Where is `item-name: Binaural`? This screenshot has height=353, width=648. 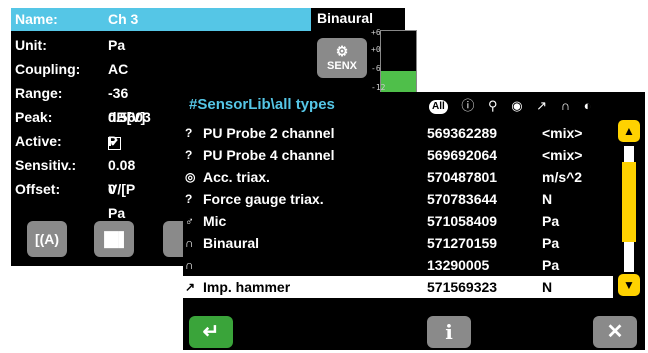 item-name: Binaural is located at coordinates (231, 243).